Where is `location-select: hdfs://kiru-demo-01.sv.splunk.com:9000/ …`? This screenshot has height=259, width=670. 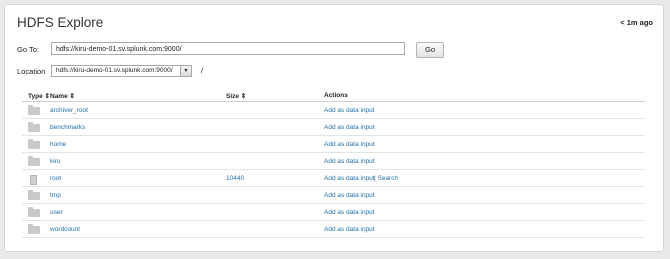 location-select: hdfs://kiru-demo-01.sv.splunk.com:9000/ … is located at coordinates (121, 71).